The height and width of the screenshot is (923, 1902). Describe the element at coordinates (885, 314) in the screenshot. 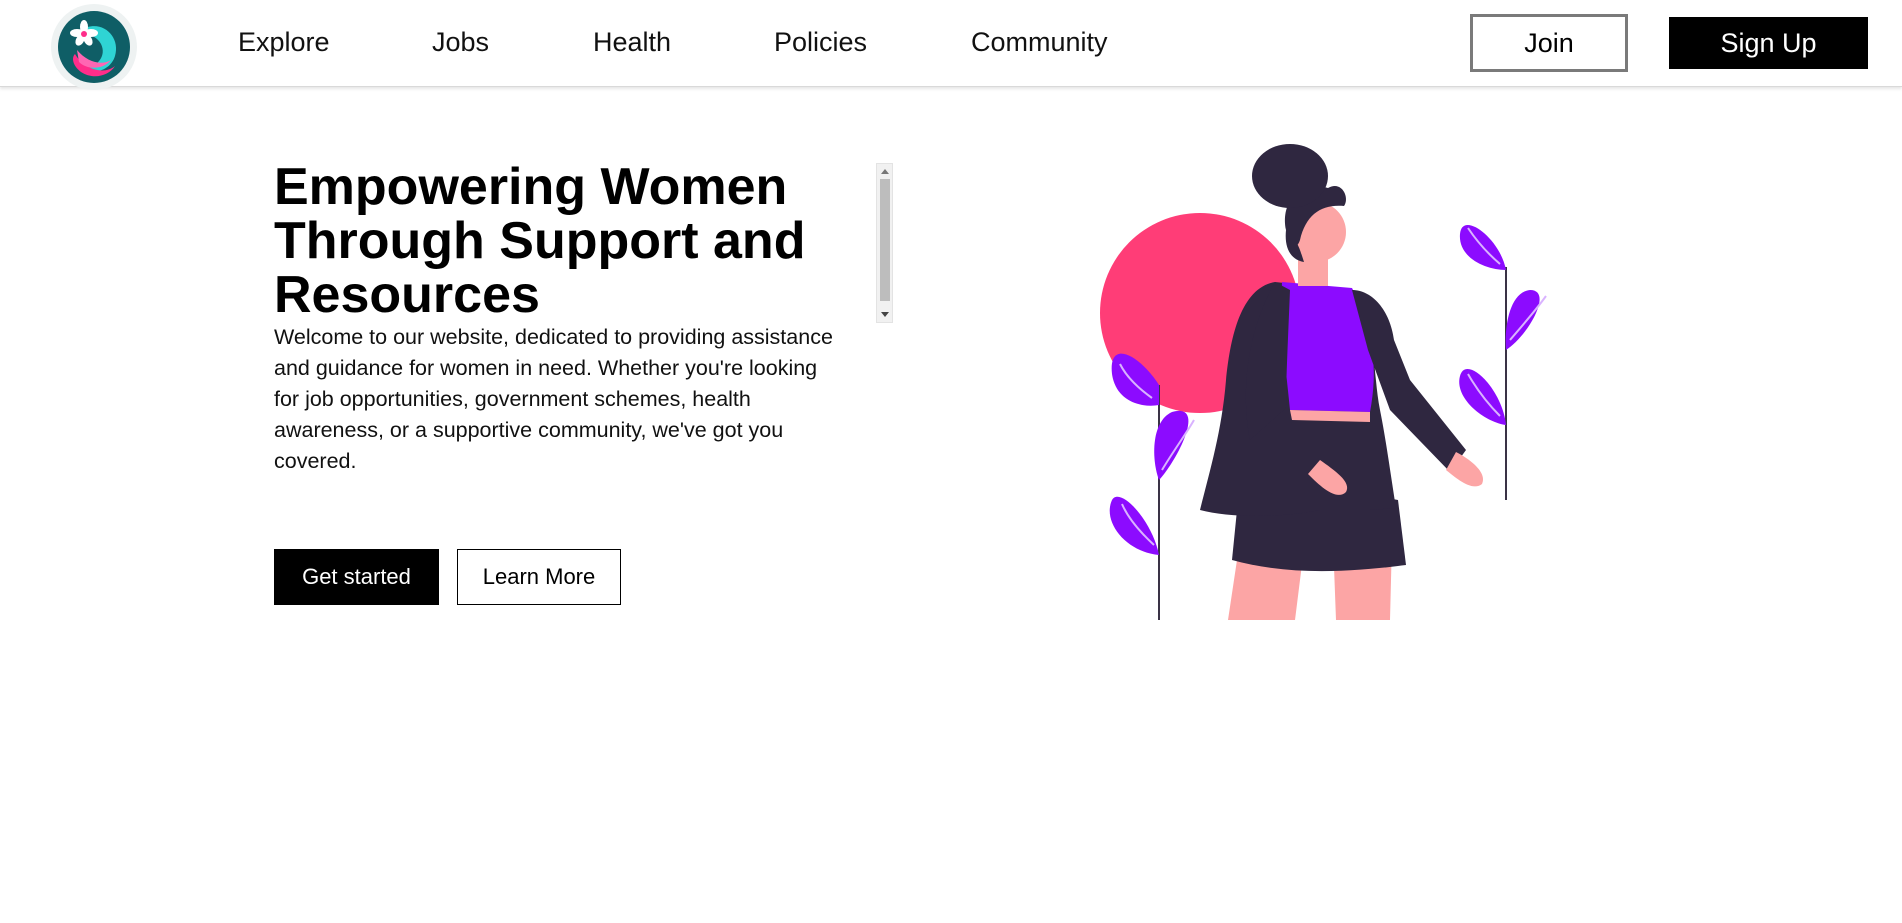

I see `scroll-down-arrow-icon` at that location.